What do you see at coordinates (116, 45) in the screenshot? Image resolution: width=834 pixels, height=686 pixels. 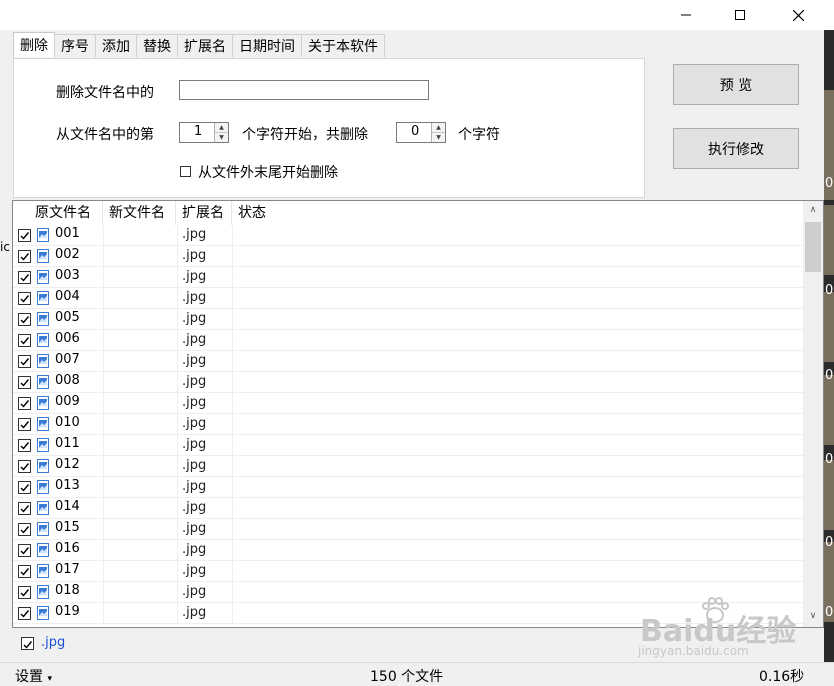 I see `tab-add: 添加` at bounding box center [116, 45].